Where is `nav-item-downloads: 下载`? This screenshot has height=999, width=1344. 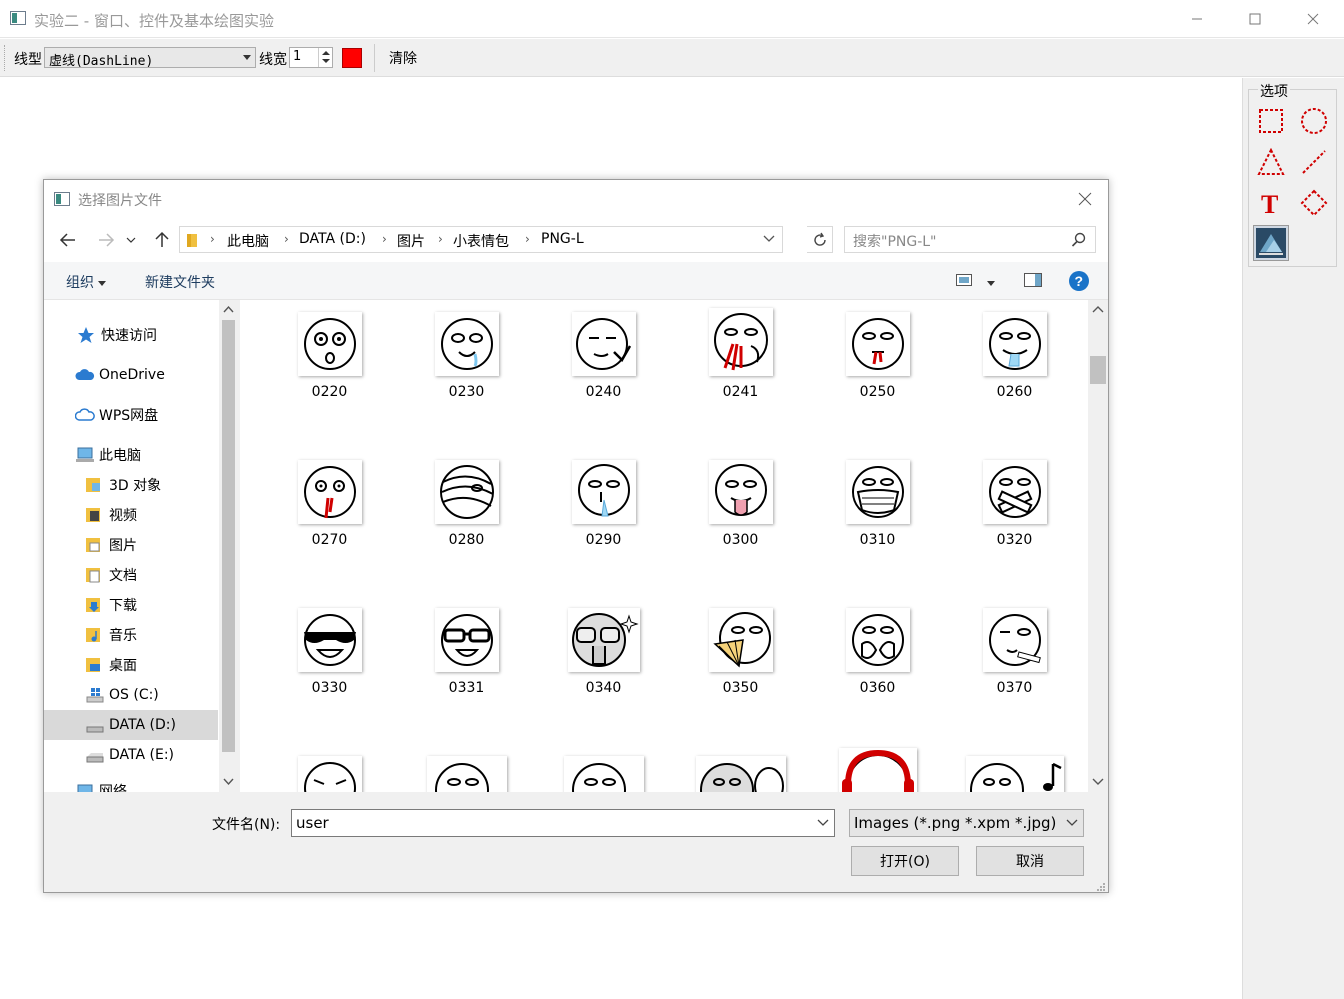
nav-item-downloads: 下载 is located at coordinates (131, 605).